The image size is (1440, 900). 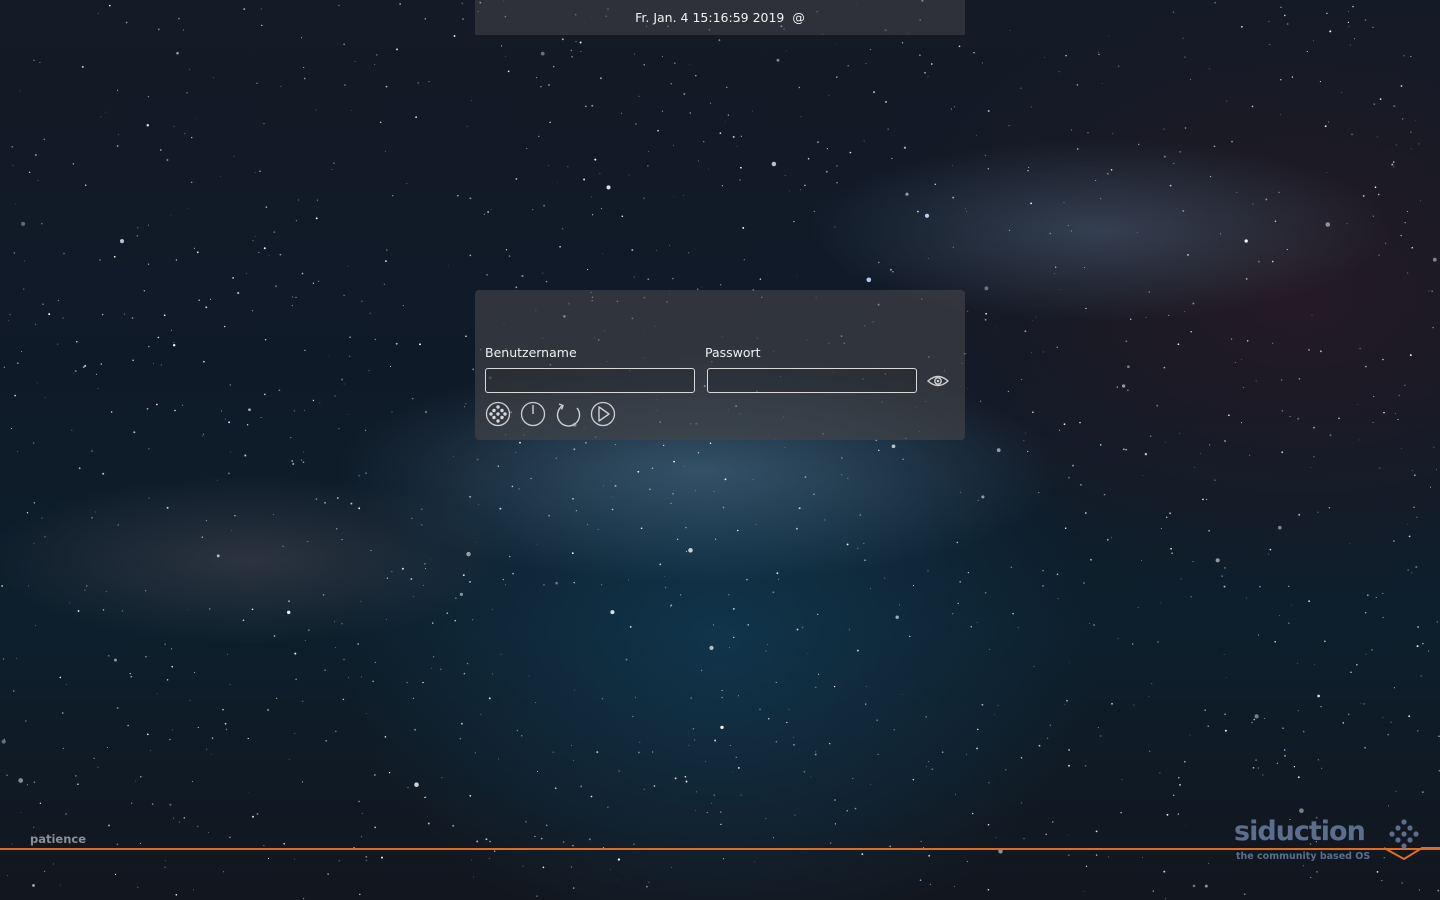 What do you see at coordinates (590, 380) in the screenshot?
I see `username-field` at bounding box center [590, 380].